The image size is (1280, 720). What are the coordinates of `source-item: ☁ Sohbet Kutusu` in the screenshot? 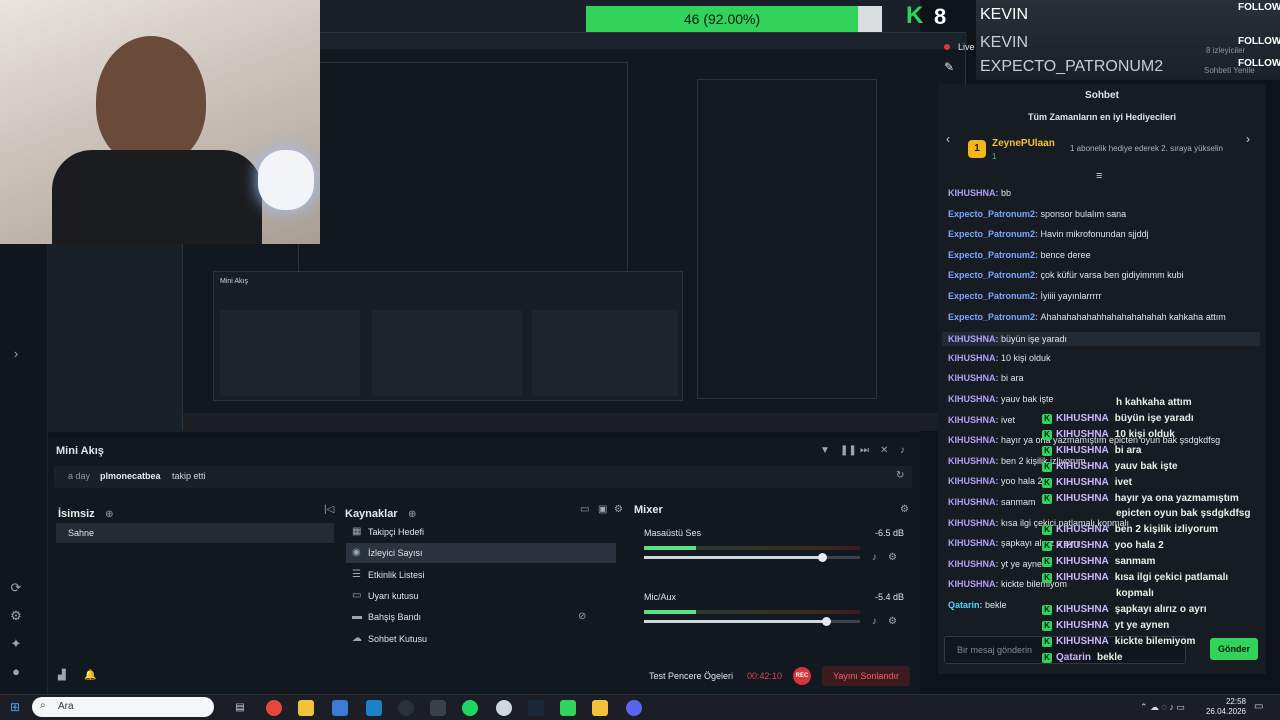 It's located at (481, 639).